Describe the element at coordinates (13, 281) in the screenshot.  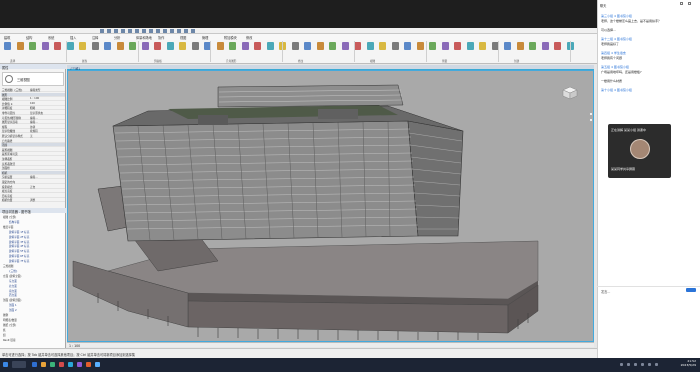
I see `browser-item: 东立面` at that location.